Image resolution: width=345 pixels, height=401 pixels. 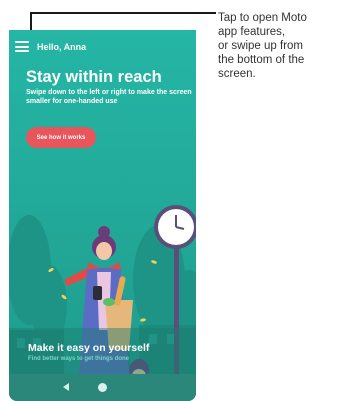 I want to click on card-subtitle: Find better ways to get things done, so click(x=79, y=359).